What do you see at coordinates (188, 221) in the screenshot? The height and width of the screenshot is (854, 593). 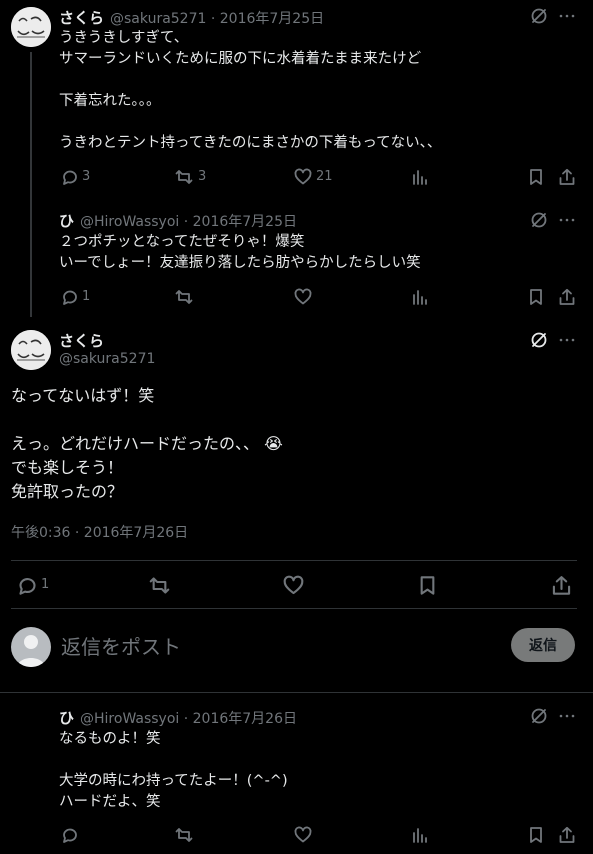 I see `author-meta: @HiroWassyoi · 2016年7月25日` at bounding box center [188, 221].